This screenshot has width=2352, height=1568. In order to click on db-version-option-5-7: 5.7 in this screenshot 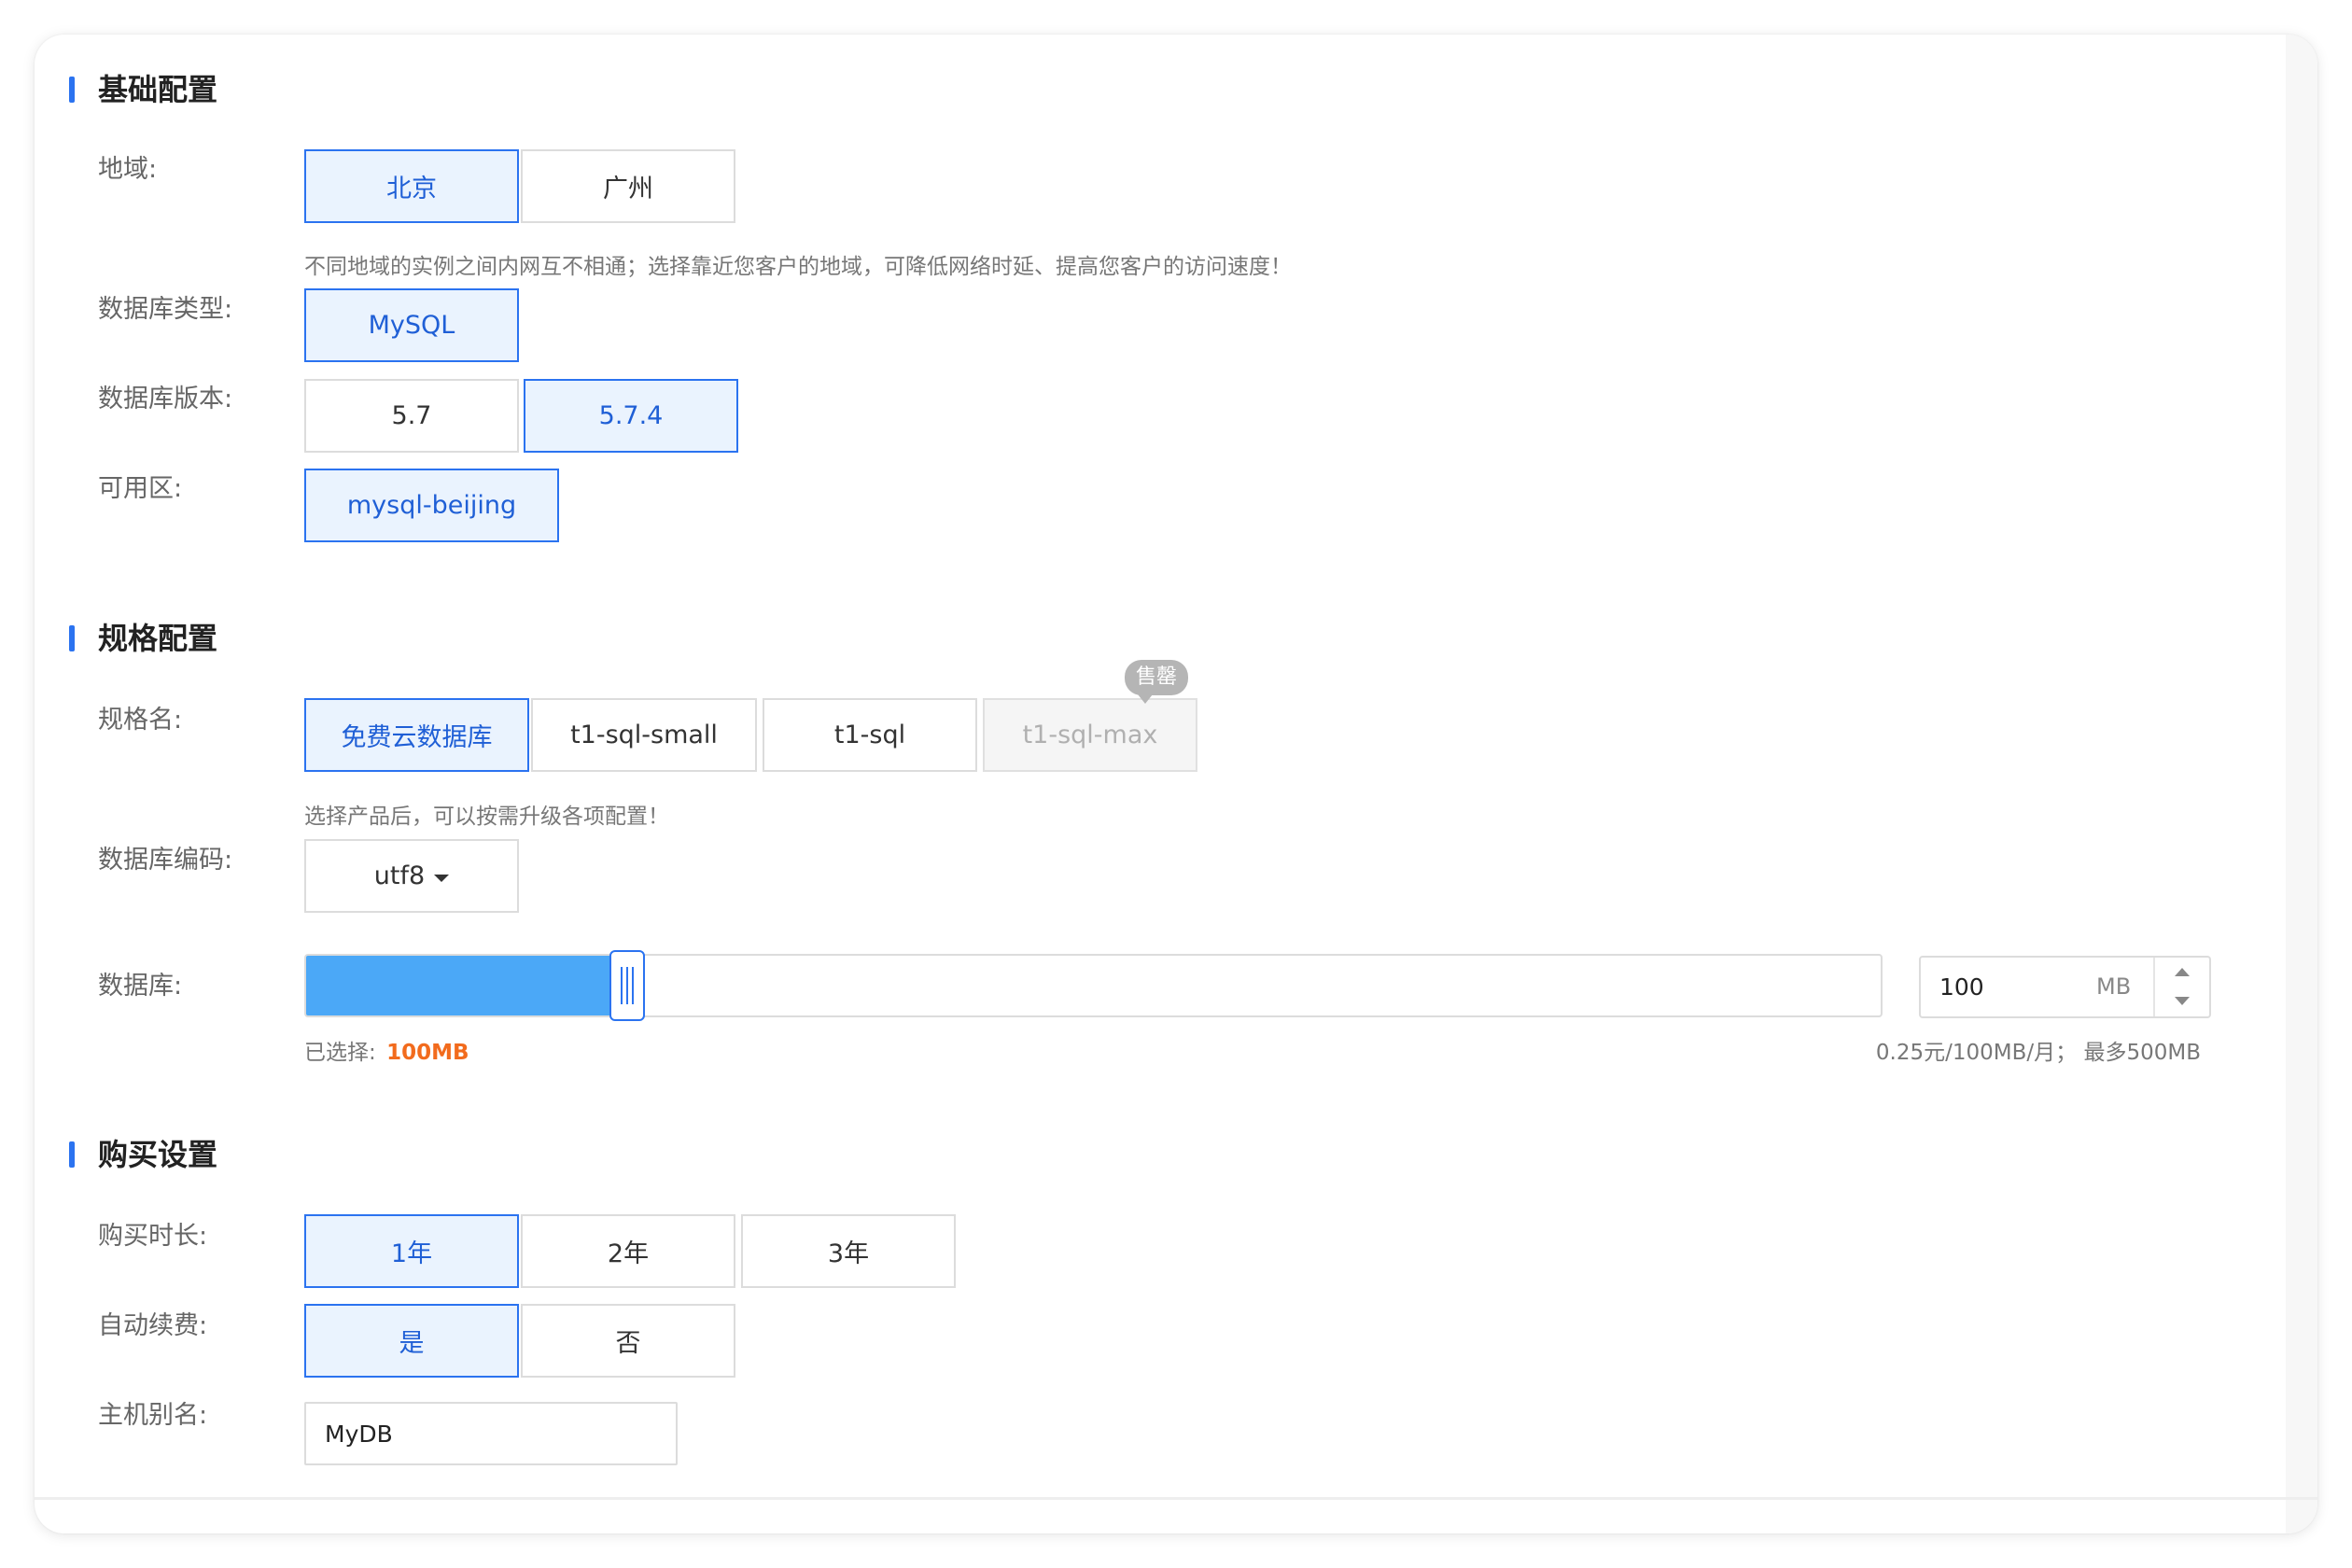, I will do `click(411, 416)`.